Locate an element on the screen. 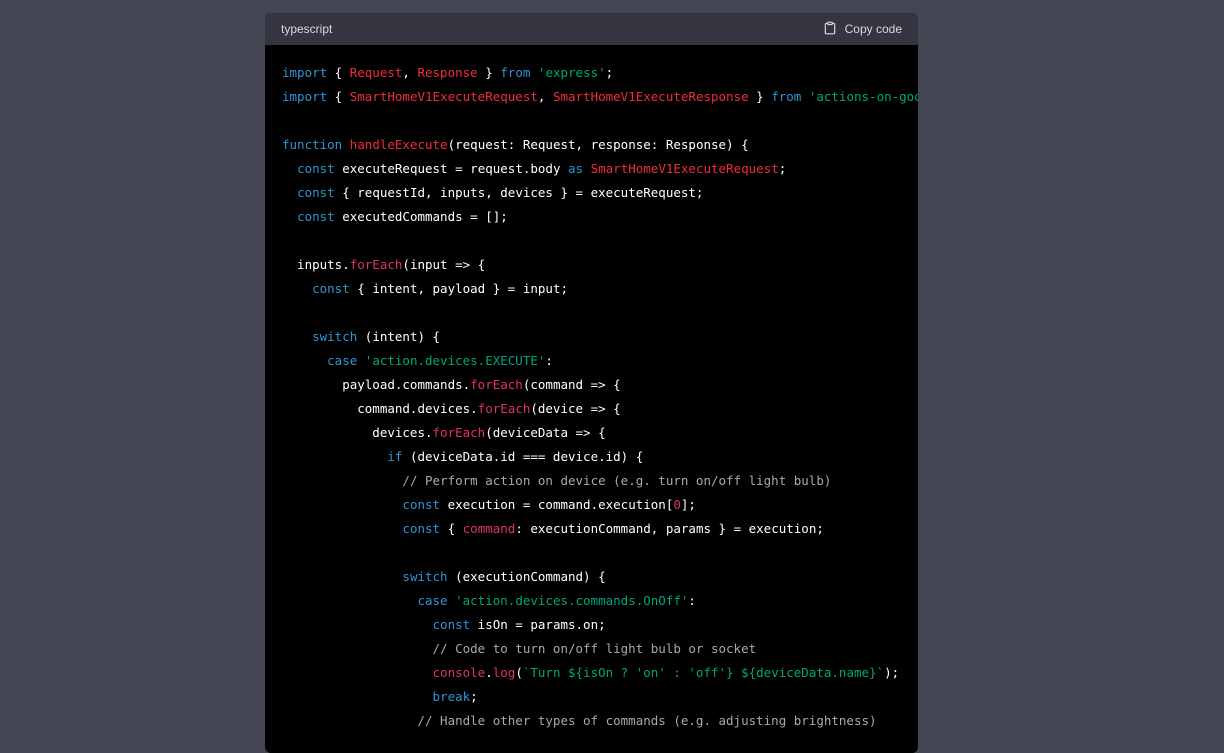  code-line: const execution = command.execution[0]; is located at coordinates (600, 505).